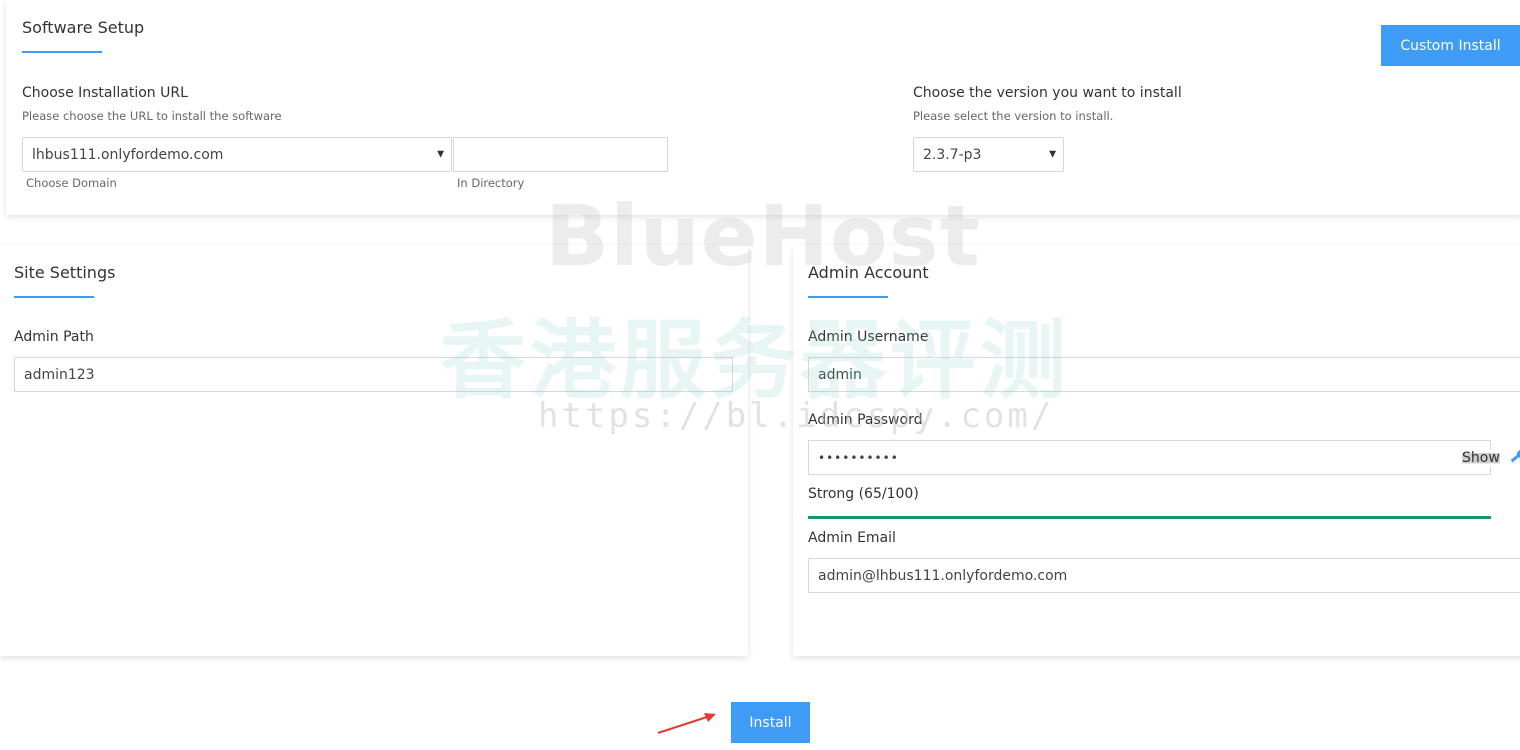 The height and width of the screenshot is (750, 1520). Describe the element at coordinates (863, 494) in the screenshot. I see `password-strength-text: Strong (65/100)` at that location.